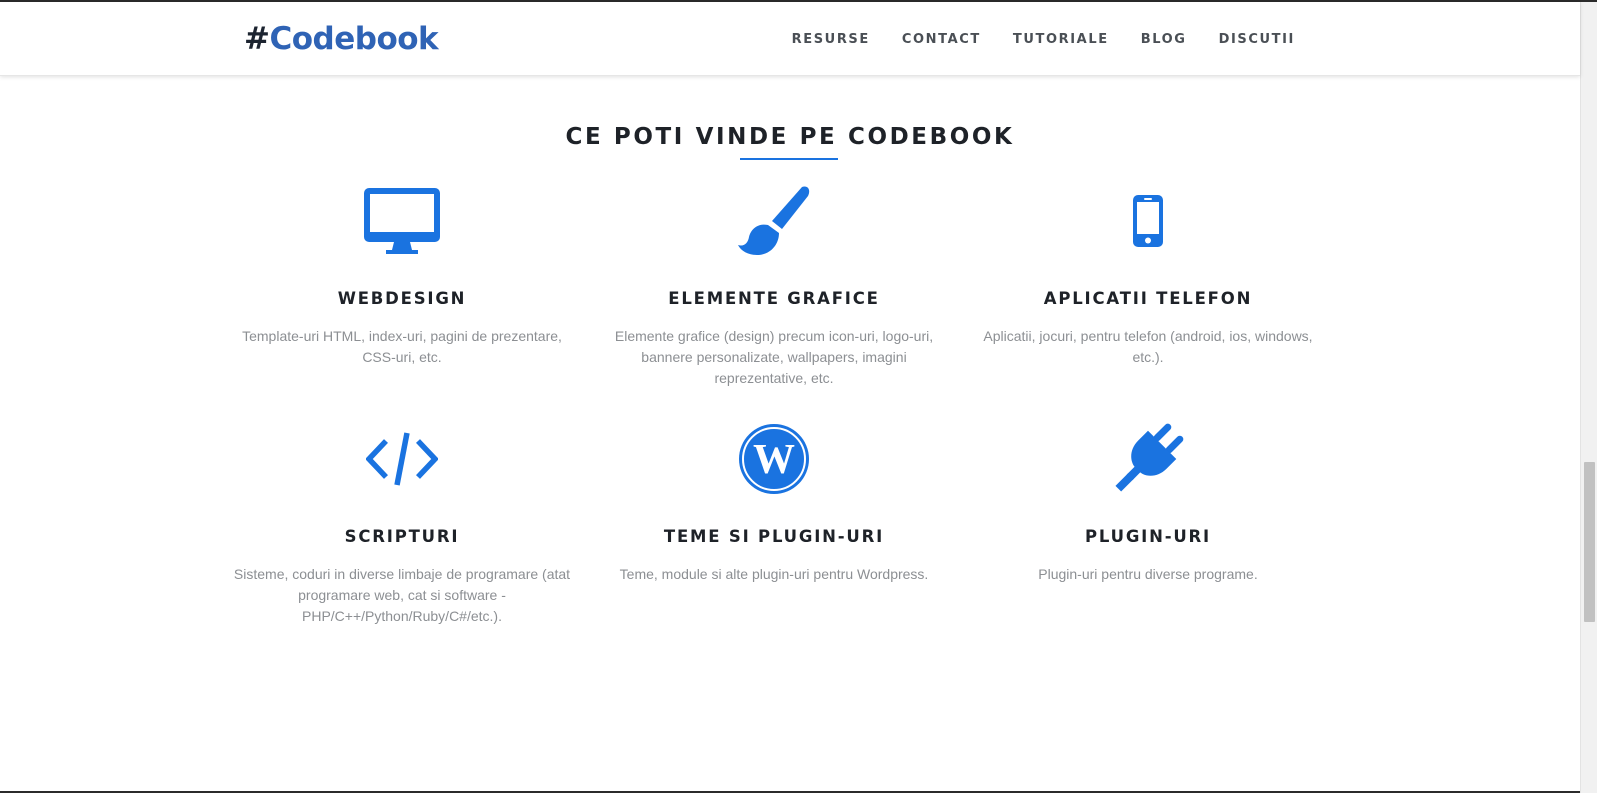  I want to click on scrollbar-thumb, so click(1589, 542).